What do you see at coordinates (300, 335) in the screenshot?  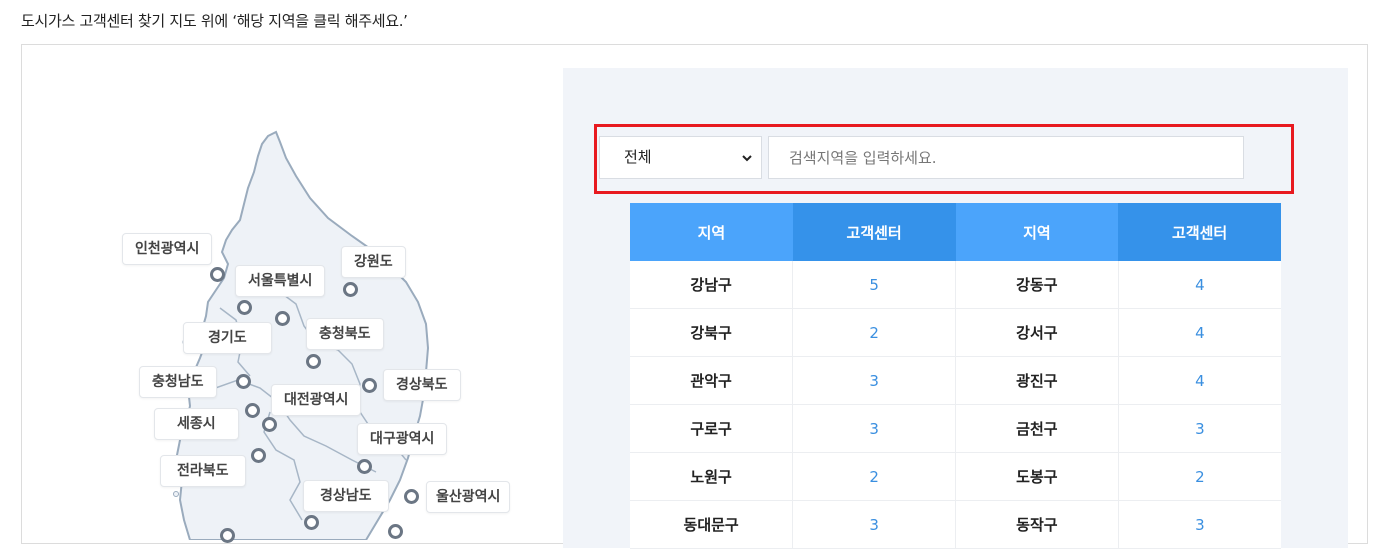 I see `korea-map-shape` at bounding box center [300, 335].